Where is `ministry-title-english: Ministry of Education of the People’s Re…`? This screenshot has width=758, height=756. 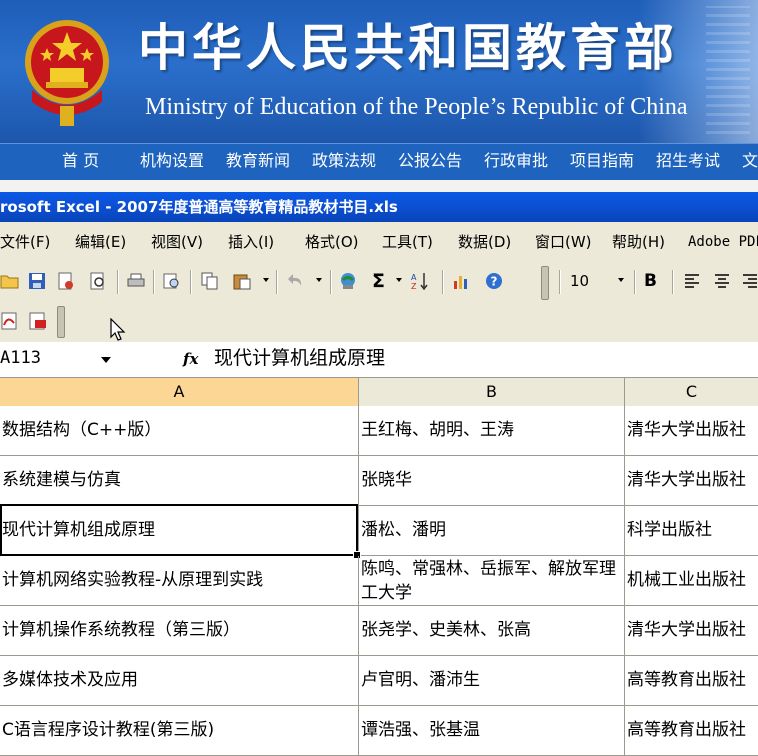
ministry-title-english: Ministry of Education of the People’s Re… is located at coordinates (416, 107).